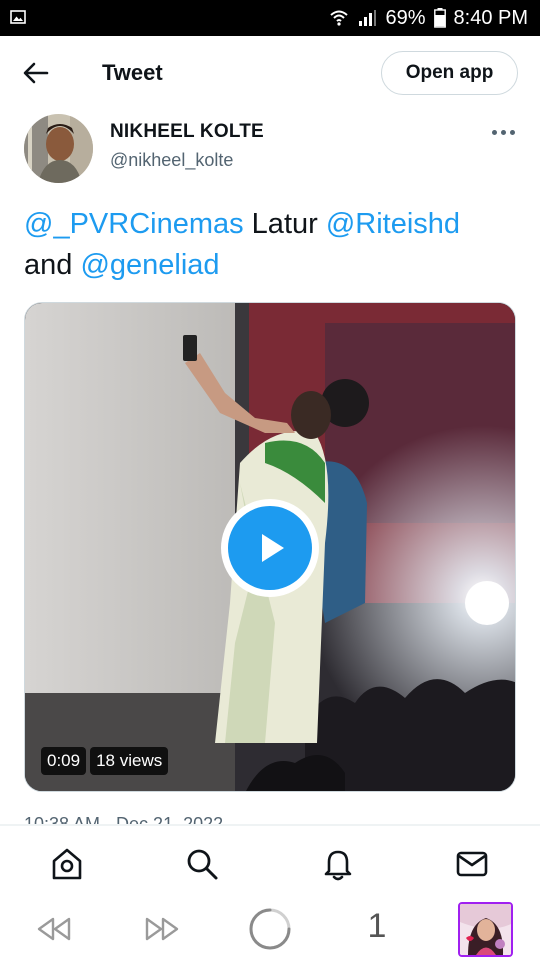  What do you see at coordinates (18, 17) in the screenshot?
I see `gallery-notification-icon` at bounding box center [18, 17].